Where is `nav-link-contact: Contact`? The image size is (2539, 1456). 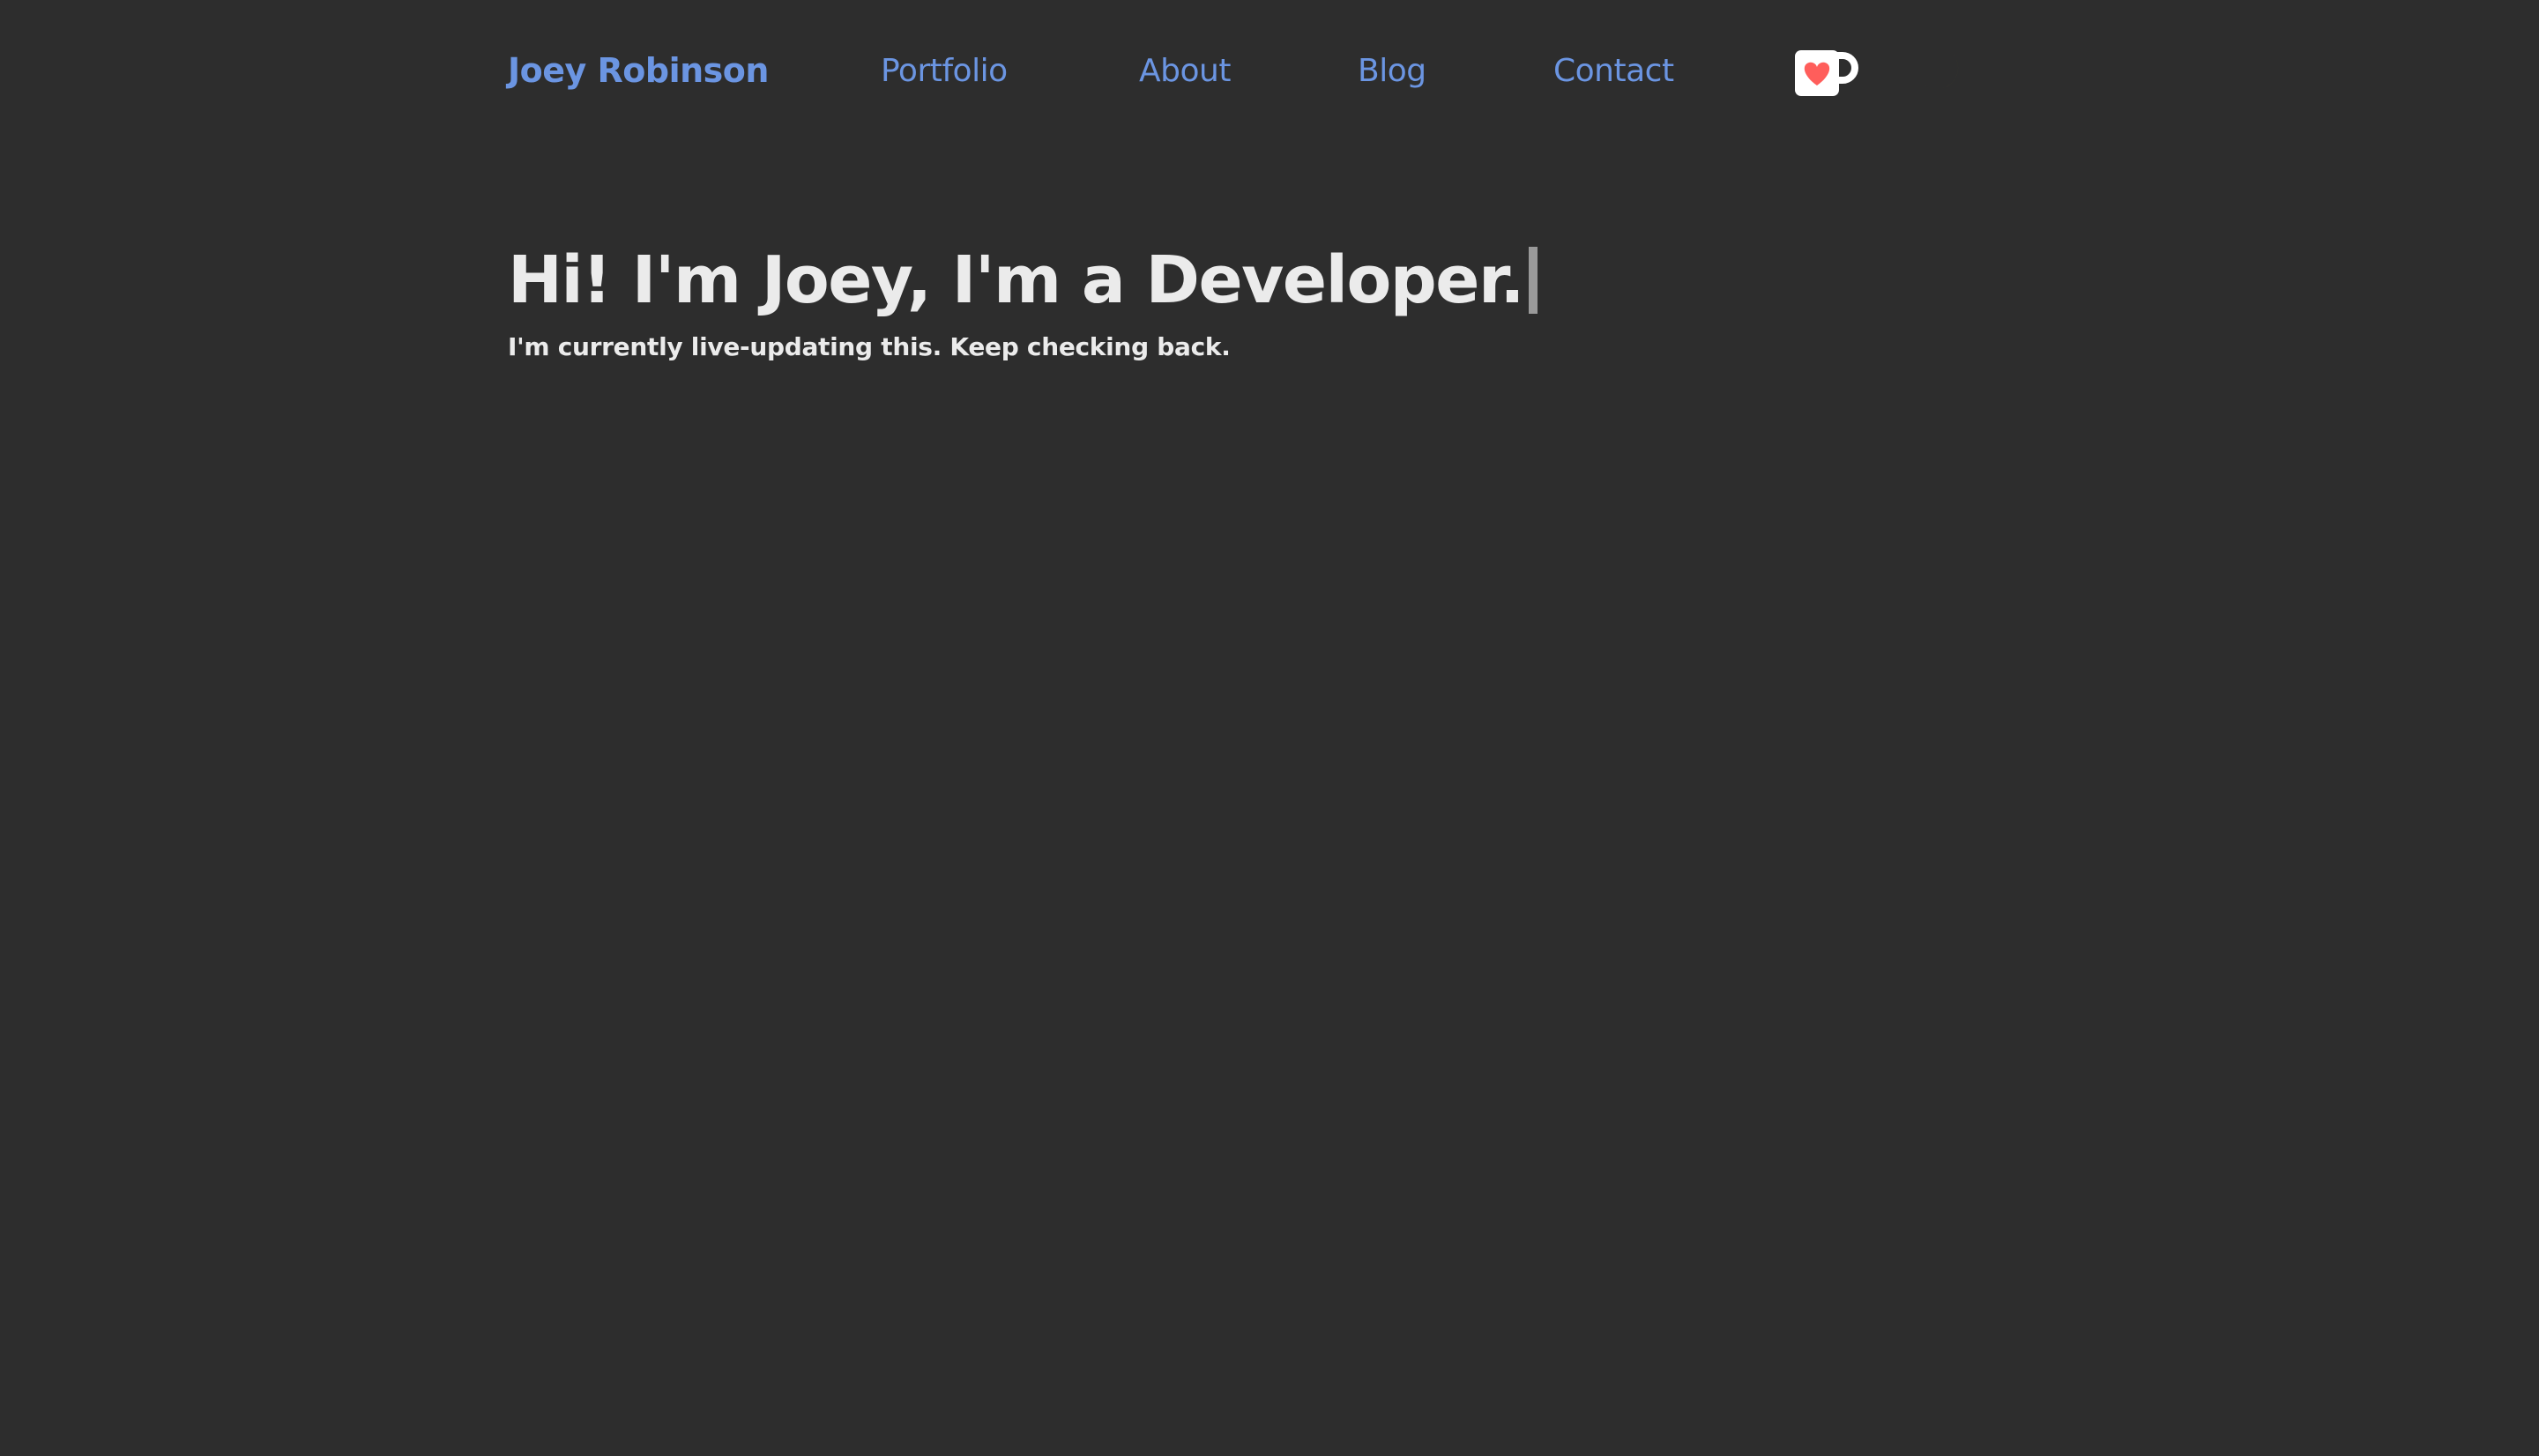 nav-link-contact: Contact is located at coordinates (1613, 71).